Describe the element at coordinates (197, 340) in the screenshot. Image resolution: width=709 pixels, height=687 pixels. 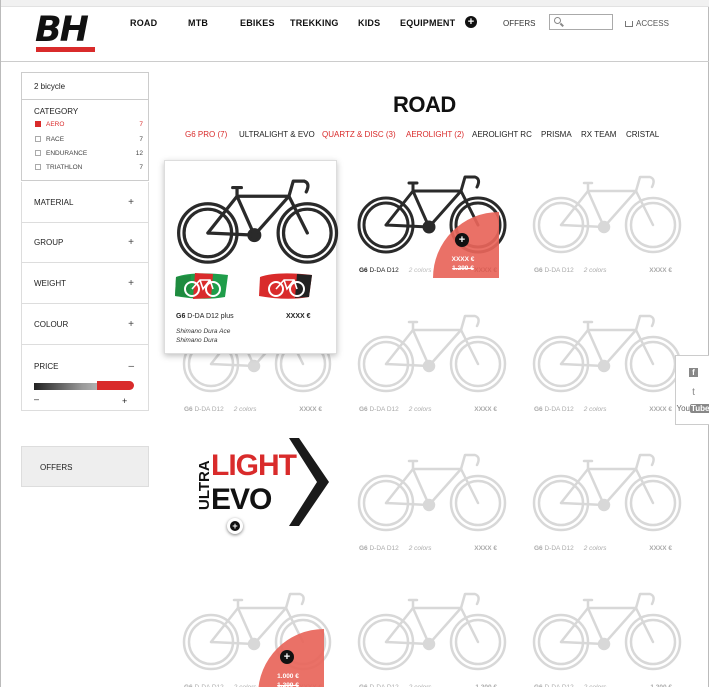
I see `groupset-item: Shimano Dura` at that location.